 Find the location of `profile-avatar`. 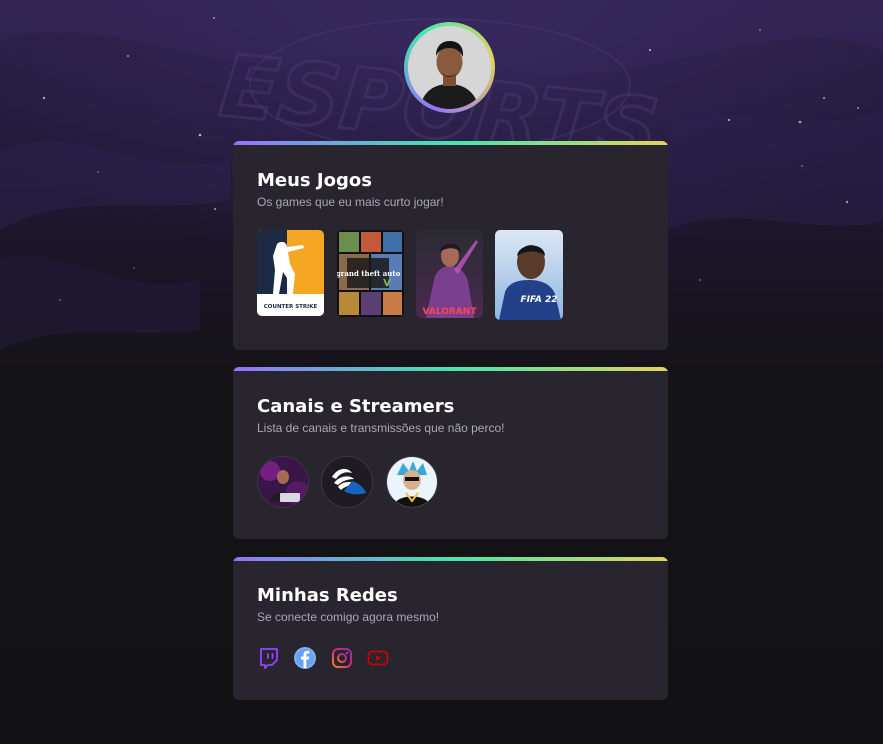

profile-avatar is located at coordinates (449, 67).